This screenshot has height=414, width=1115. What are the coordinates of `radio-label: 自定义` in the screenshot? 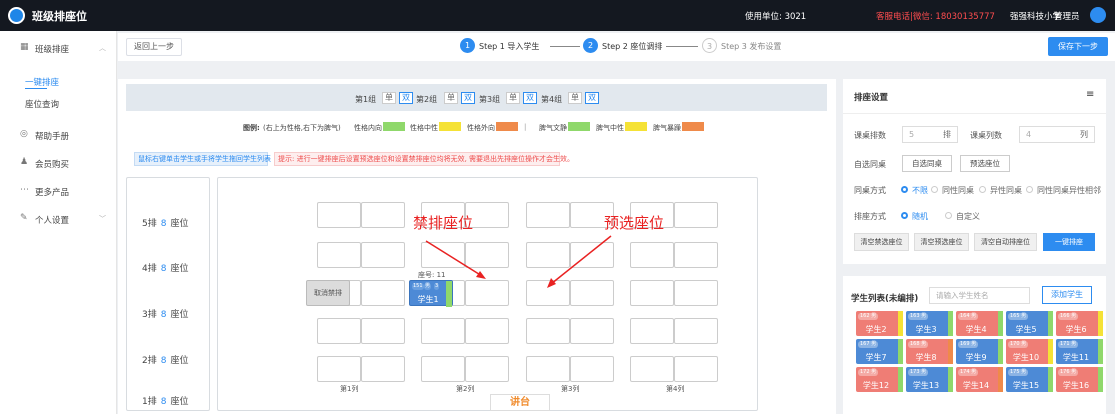 It's located at (968, 216).